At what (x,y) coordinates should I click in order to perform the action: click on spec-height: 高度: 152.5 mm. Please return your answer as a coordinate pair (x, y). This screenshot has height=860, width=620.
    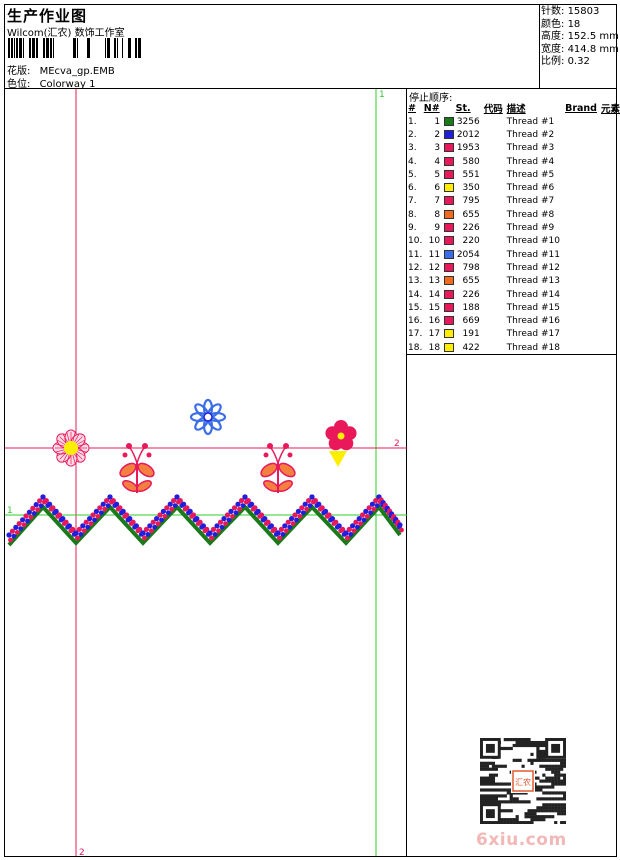
    Looking at the image, I should click on (580, 37).